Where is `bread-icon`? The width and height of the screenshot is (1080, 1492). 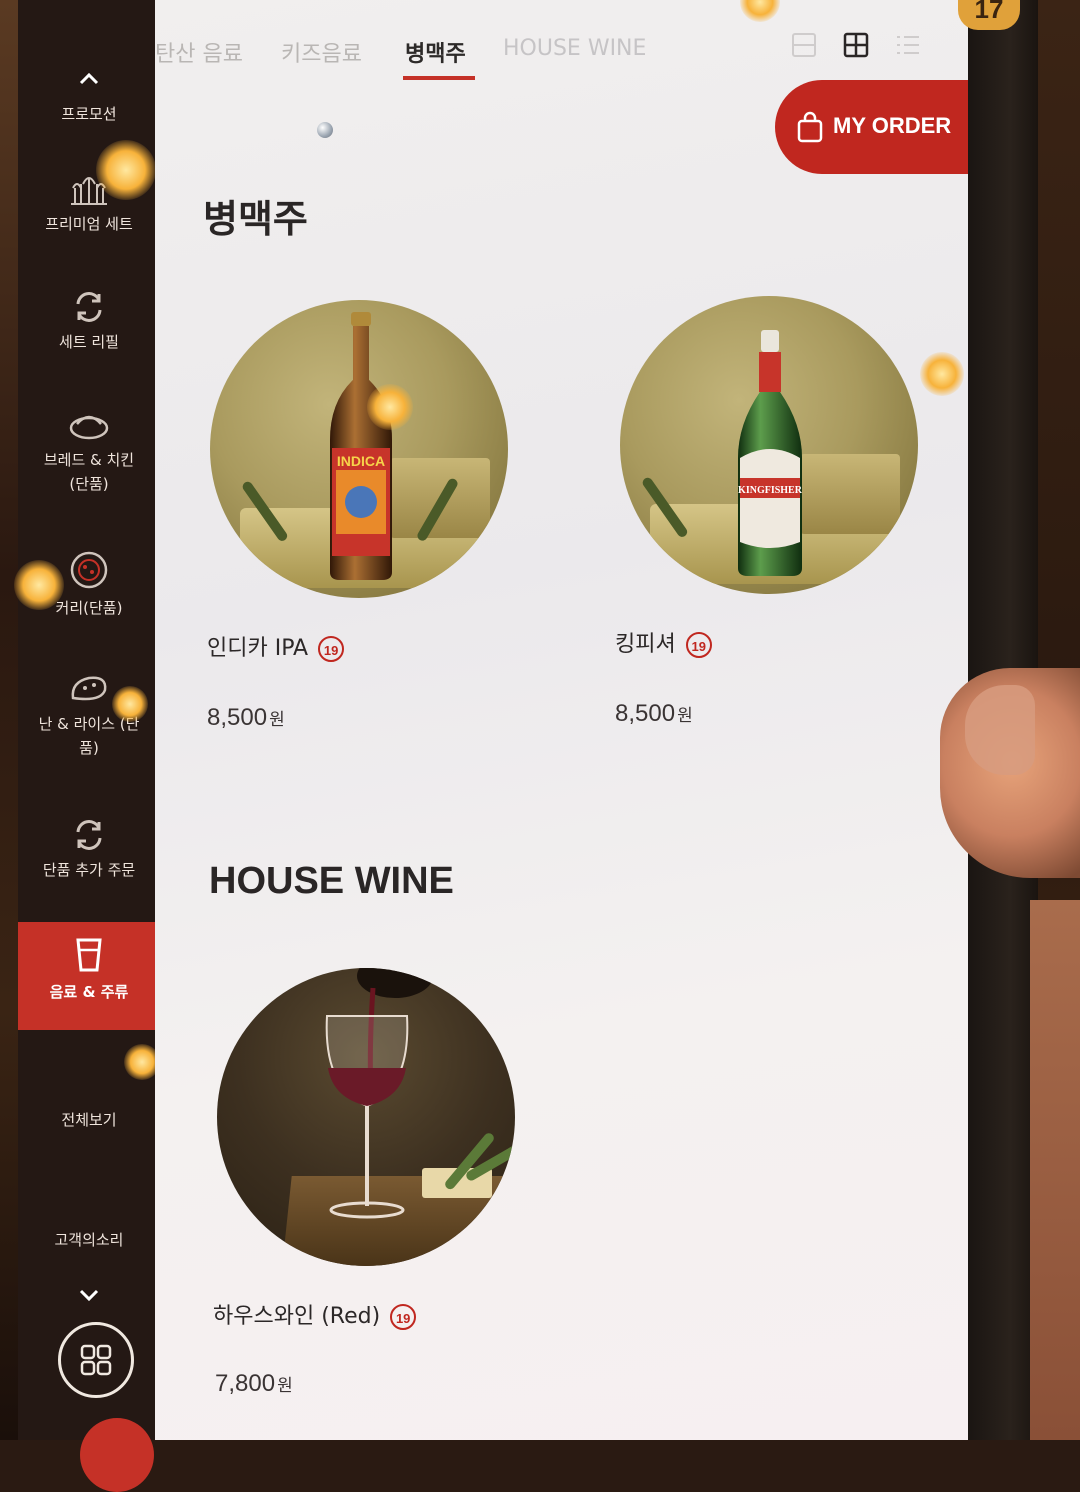
bread-icon is located at coordinates (89, 427).